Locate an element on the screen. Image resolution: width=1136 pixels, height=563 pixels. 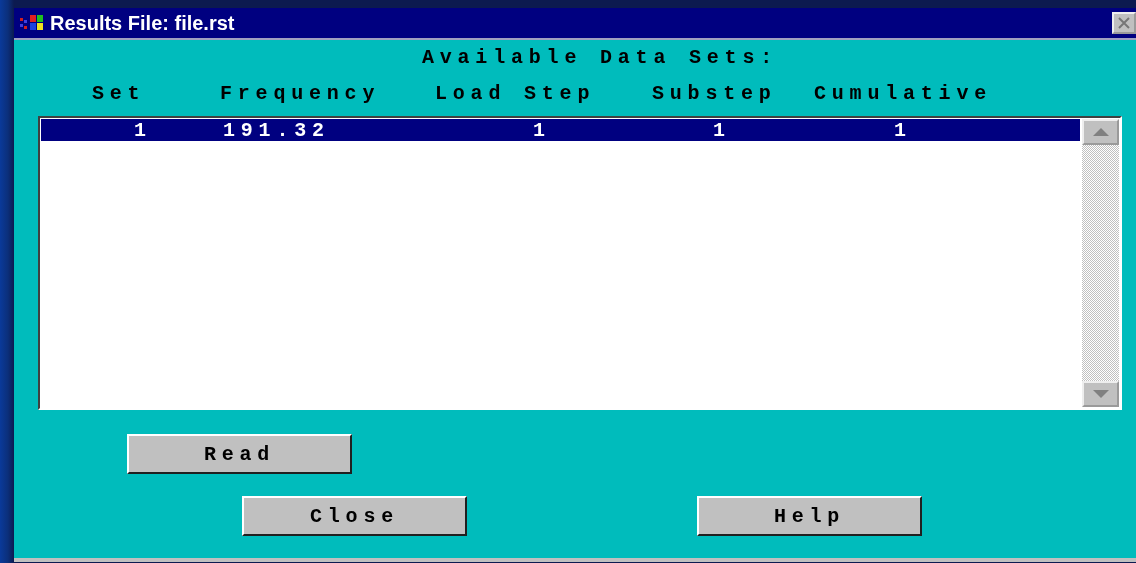
list-row: 1 191.32 1 1 1 is located at coordinates (560, 130).